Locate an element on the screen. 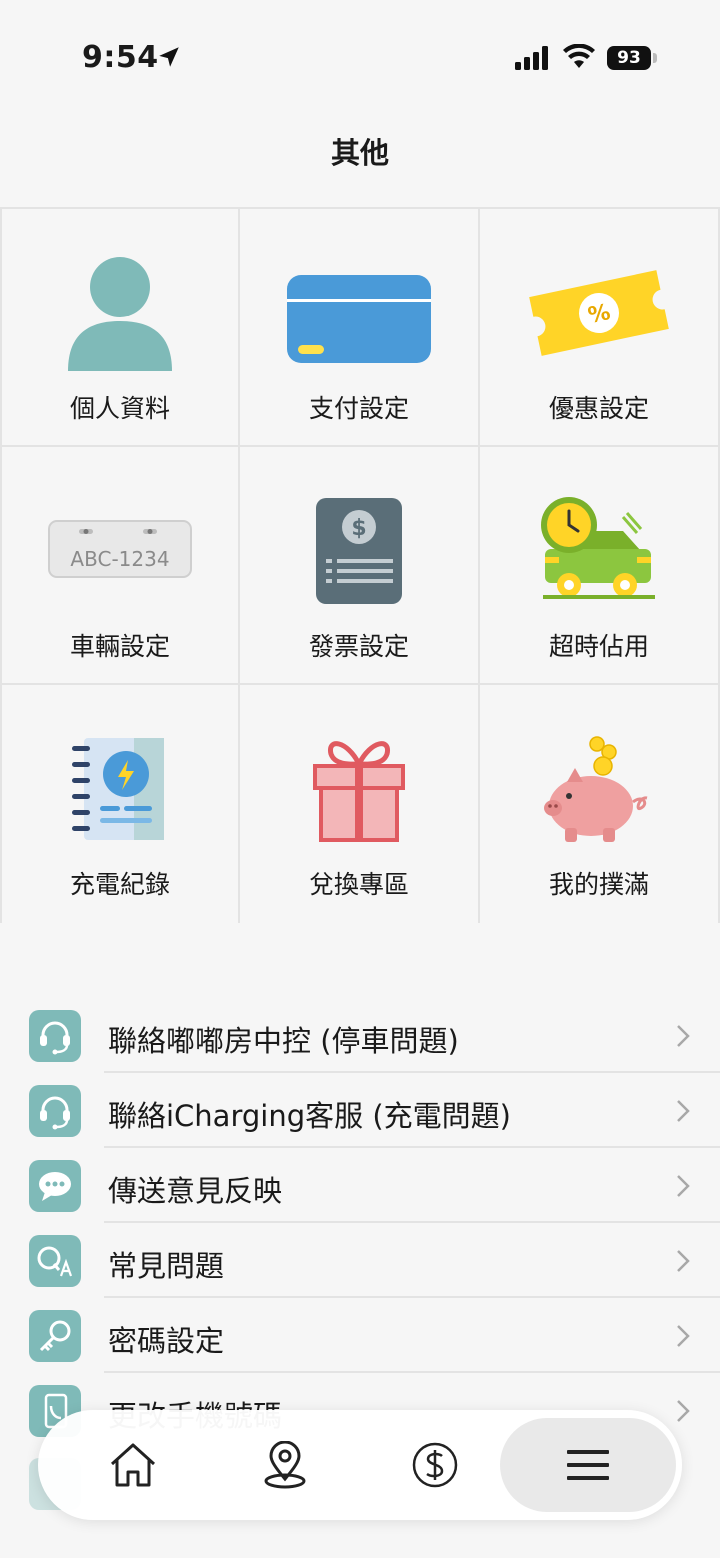  grid-item-profile: 個人資料 is located at coordinates (120, 328).